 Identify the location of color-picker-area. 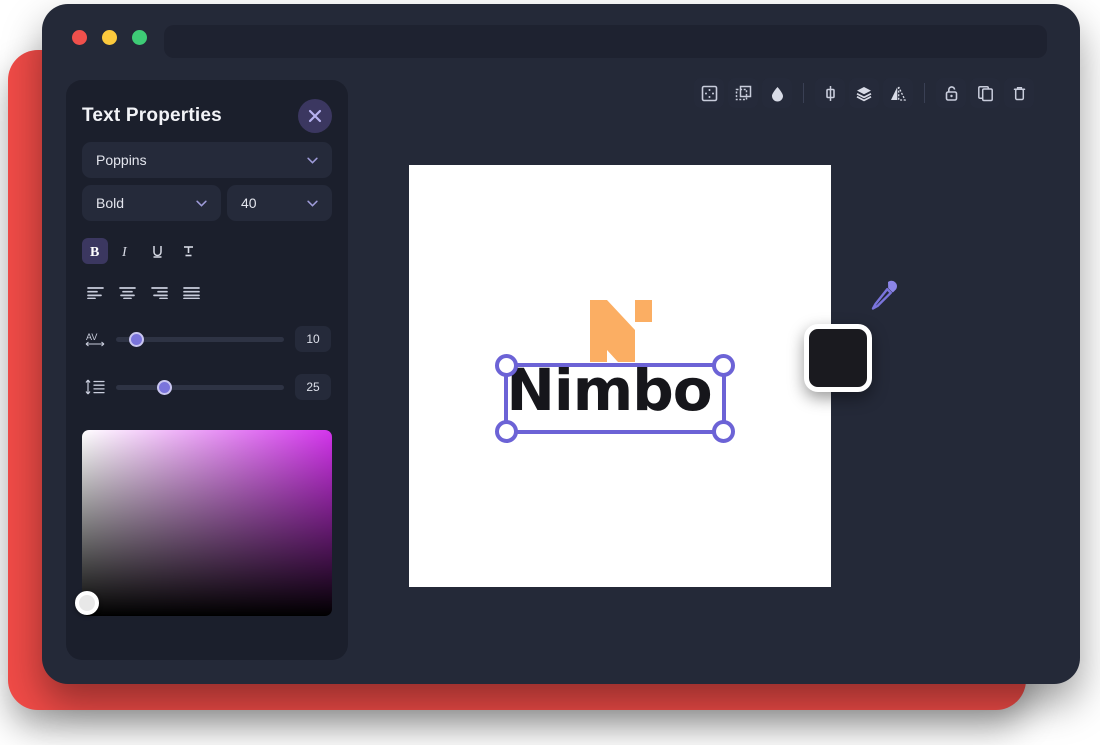
(203, 523).